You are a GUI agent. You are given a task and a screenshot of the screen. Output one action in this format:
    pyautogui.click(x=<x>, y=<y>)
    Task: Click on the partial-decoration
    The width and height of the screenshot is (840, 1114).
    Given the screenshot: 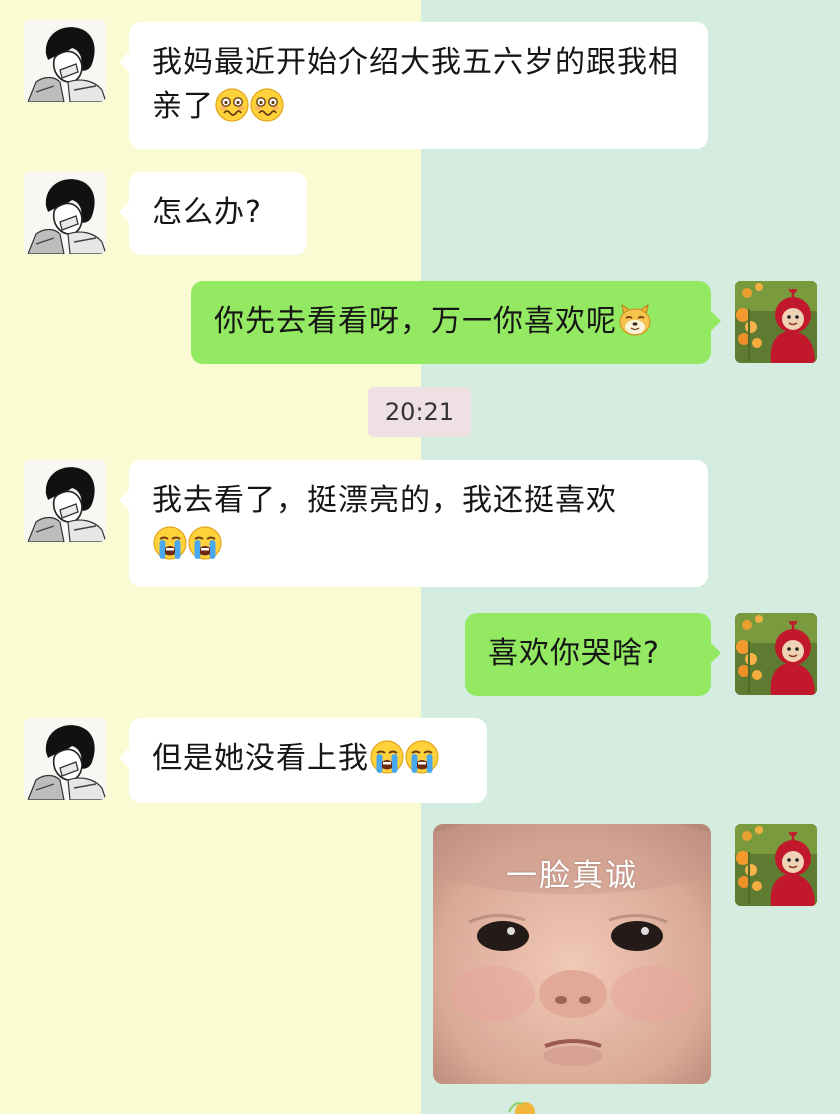 What is the action you would take?
    pyautogui.click(x=523, y=1104)
    